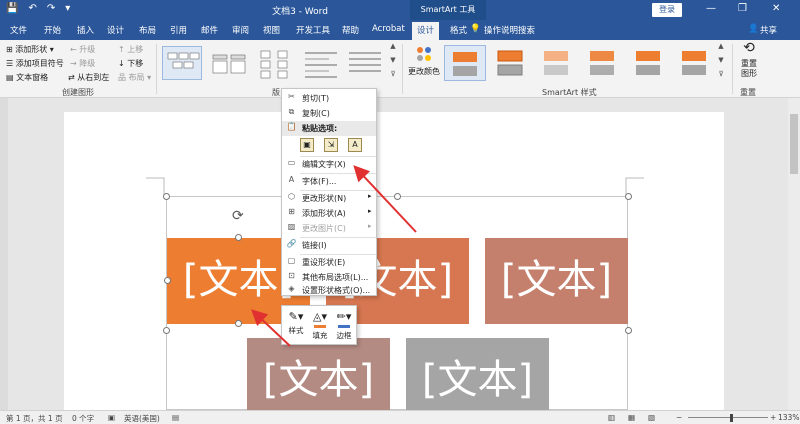  What do you see at coordinates (83, 418) in the screenshot?
I see `word-count: 0 个字` at bounding box center [83, 418].